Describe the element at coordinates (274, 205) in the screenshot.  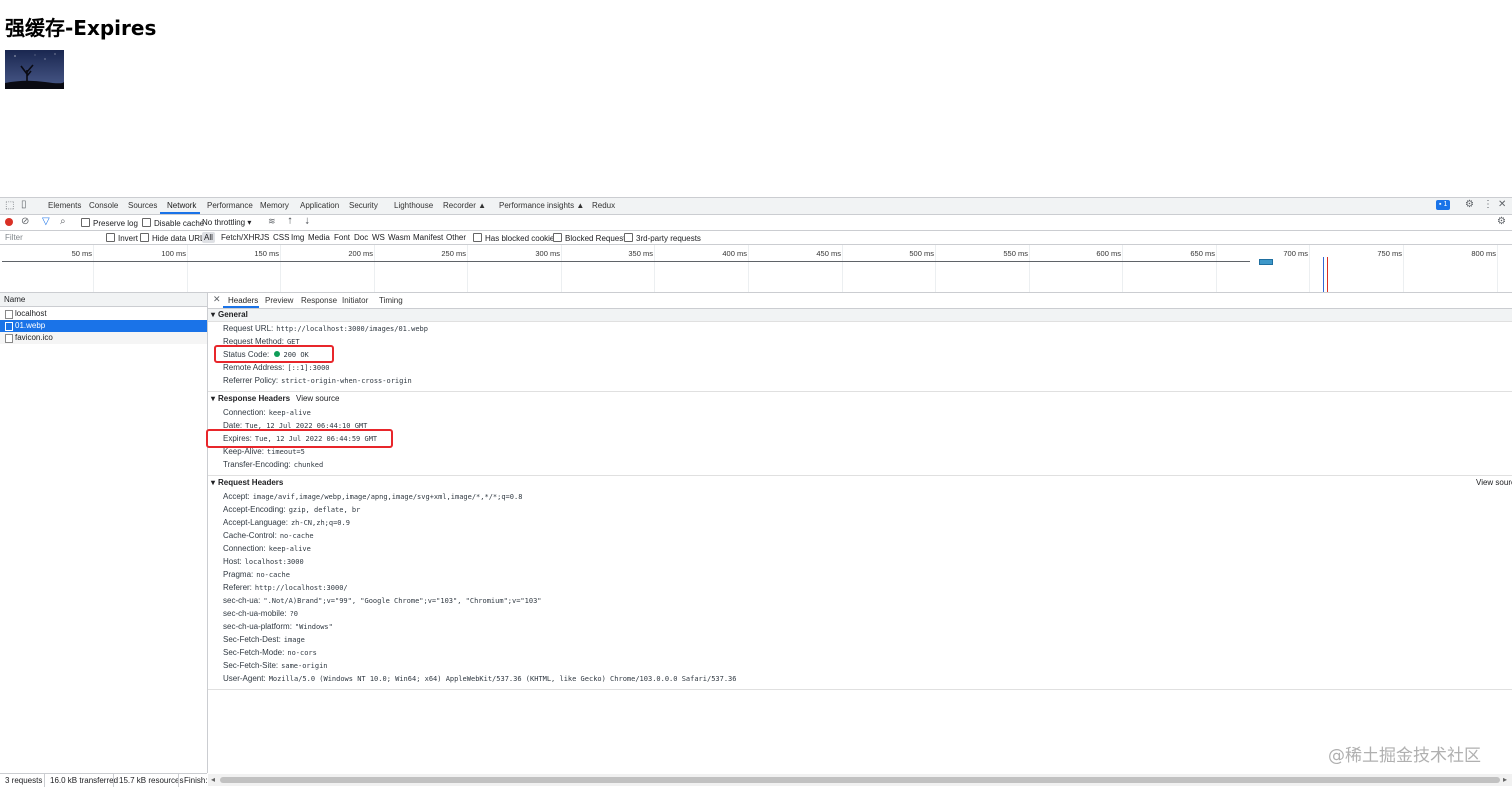
I see `tab-memory: Memory` at that location.